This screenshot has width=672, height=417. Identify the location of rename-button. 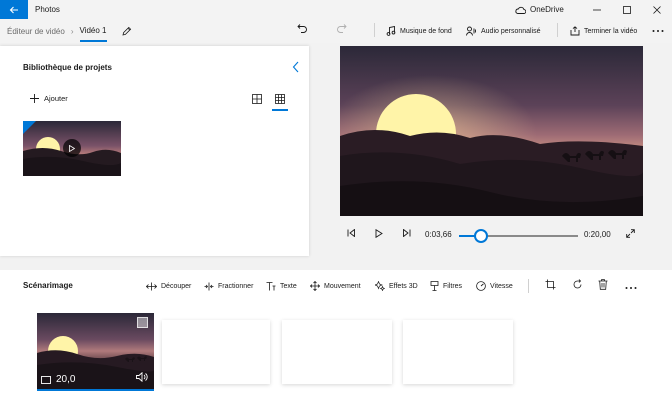
(126, 31).